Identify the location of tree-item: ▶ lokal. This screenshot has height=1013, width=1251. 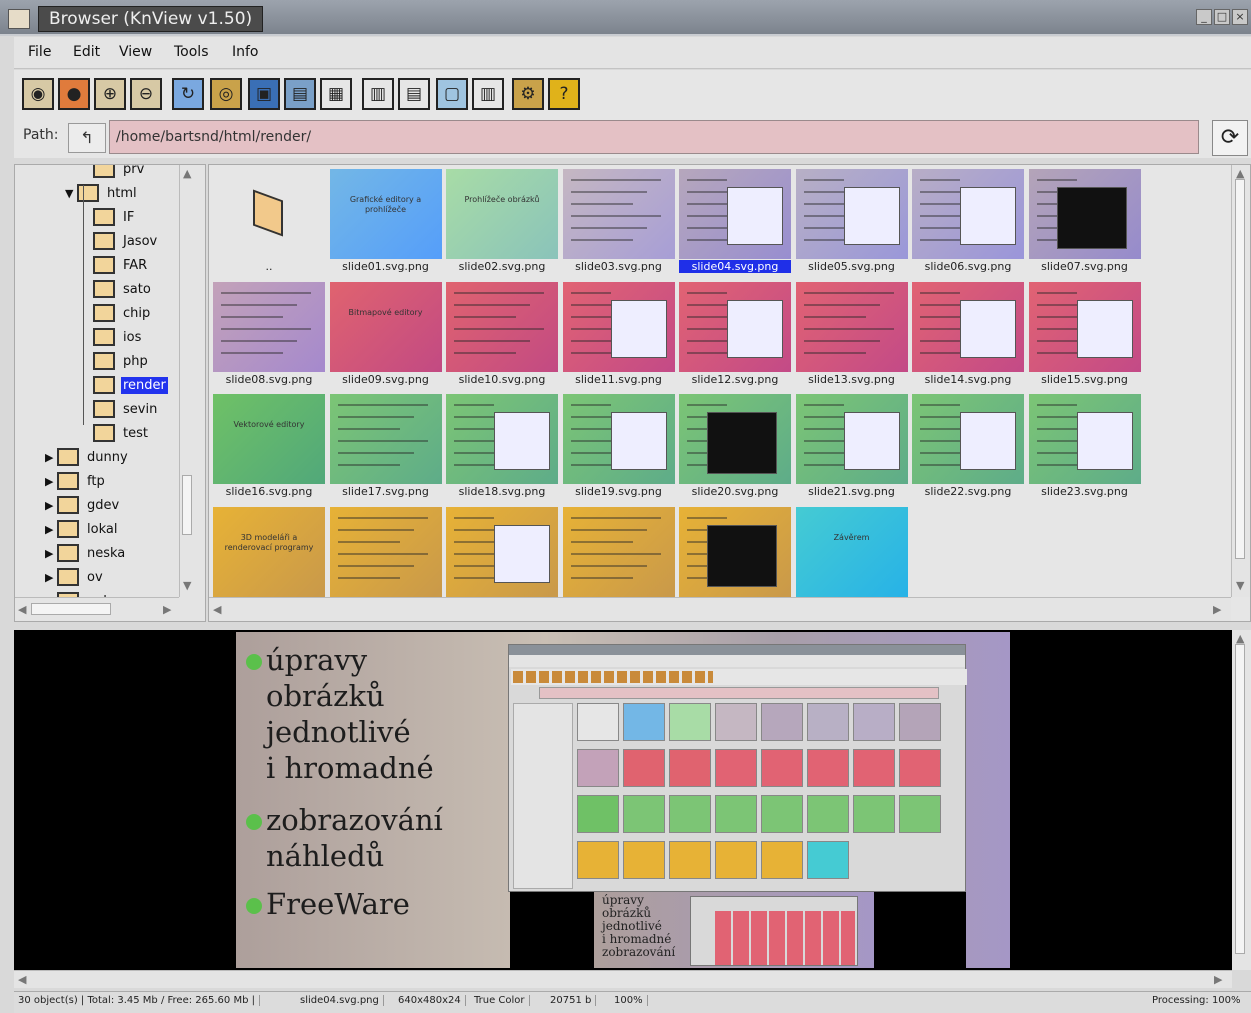
(82, 529).